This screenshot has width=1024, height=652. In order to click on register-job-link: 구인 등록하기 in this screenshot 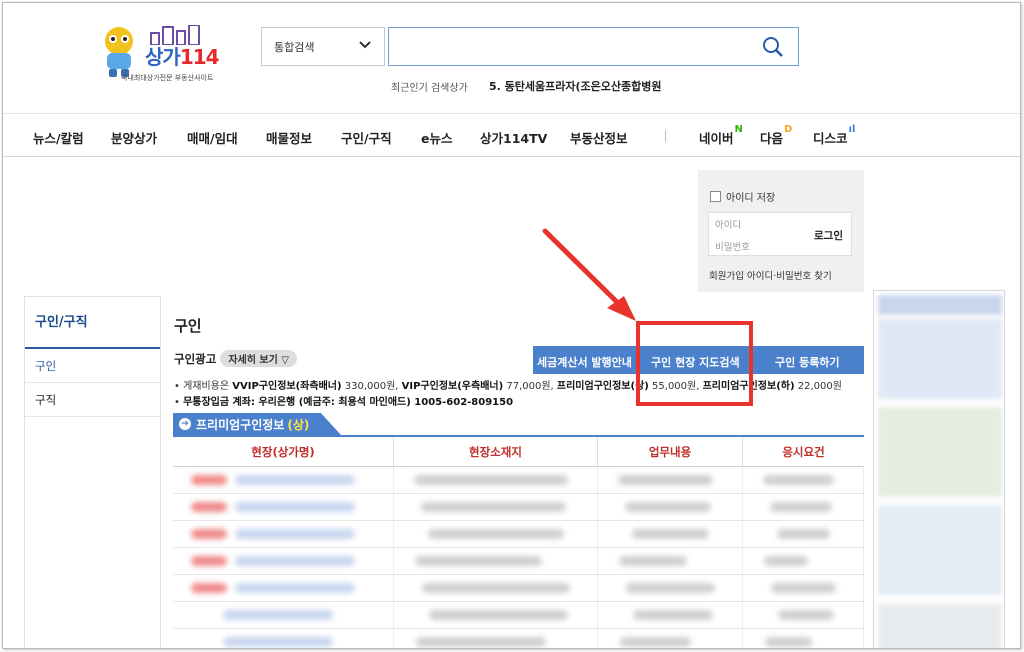, I will do `click(807, 362)`.